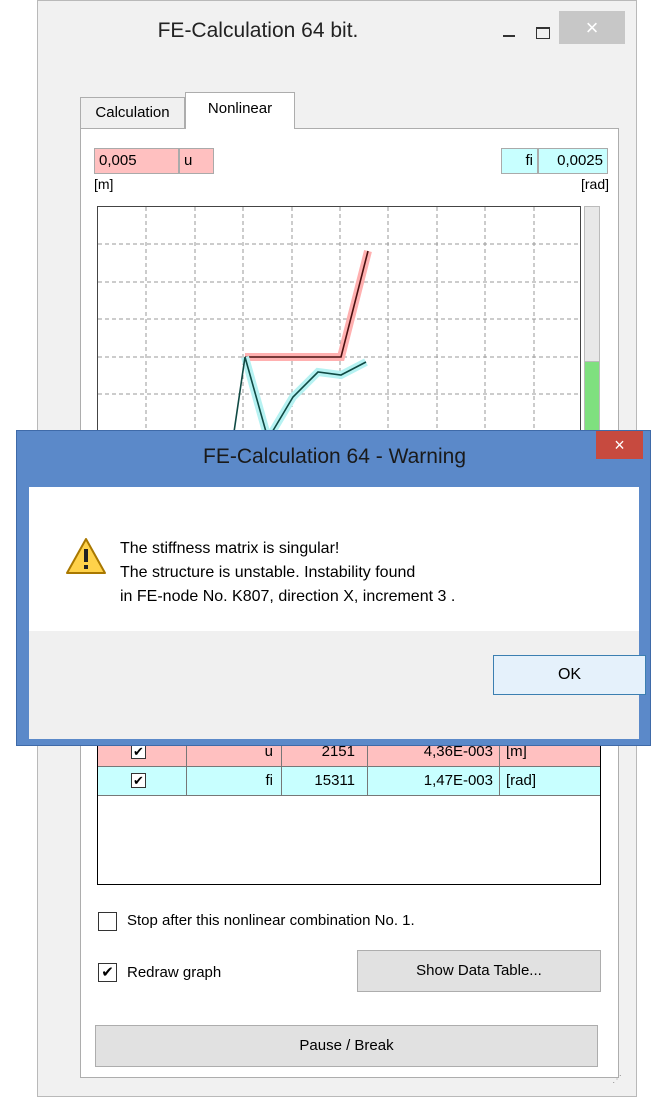 This screenshot has width=651, height=1104. I want to click on fi-label: fi, so click(519, 161).